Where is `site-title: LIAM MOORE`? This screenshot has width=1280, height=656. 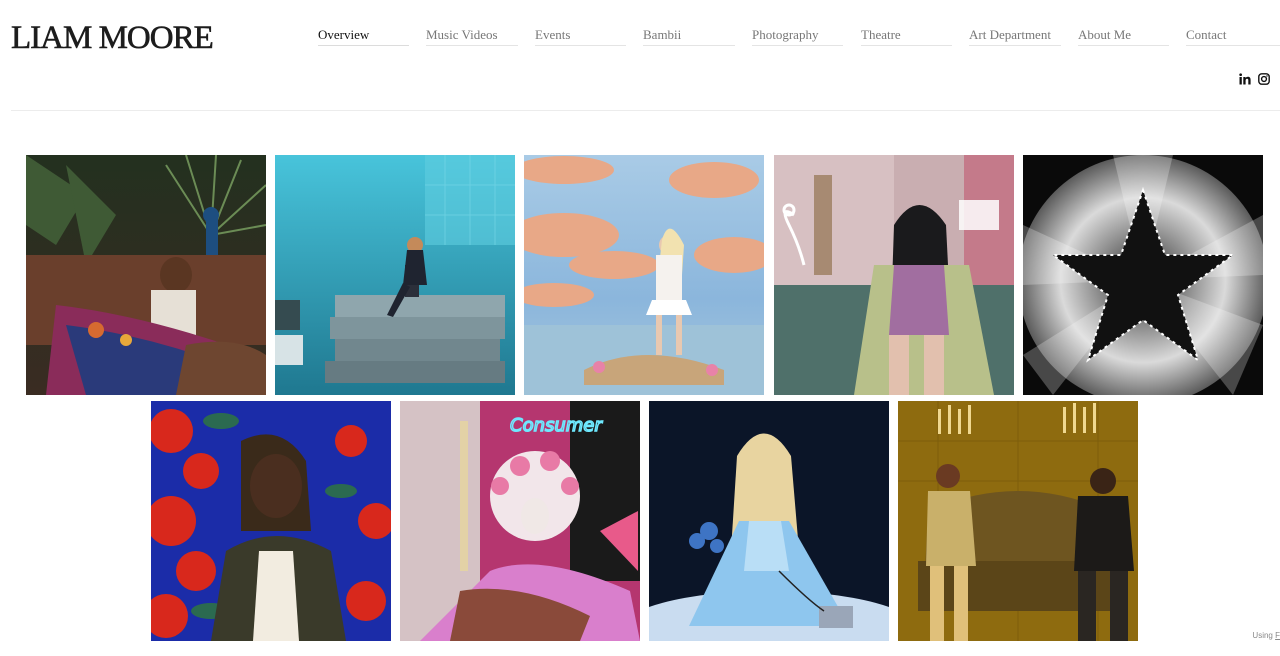 site-title: LIAM MOORE is located at coordinates (112, 38).